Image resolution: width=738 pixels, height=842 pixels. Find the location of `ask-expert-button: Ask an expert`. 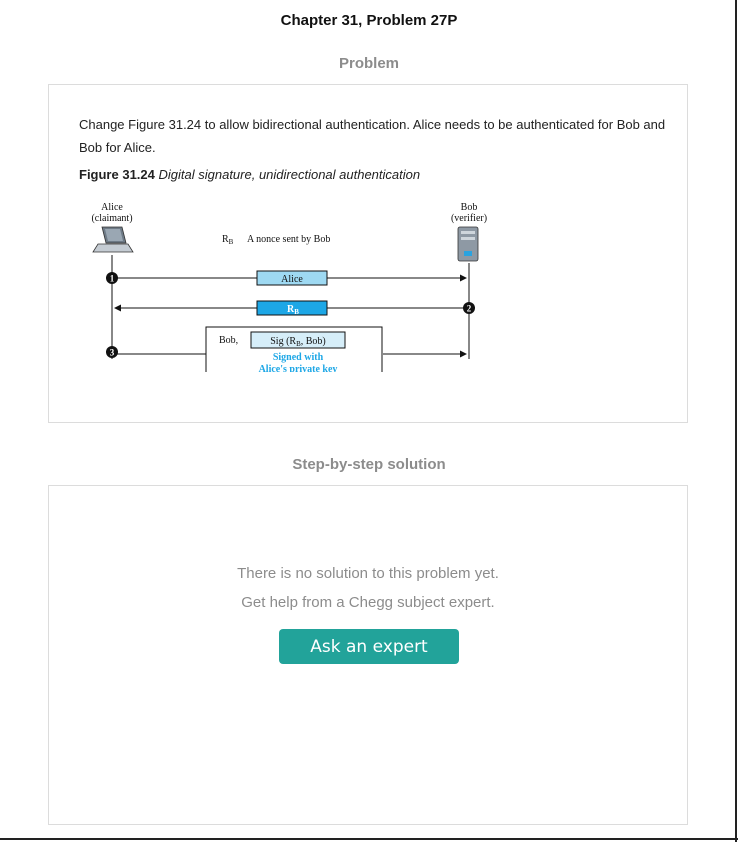

ask-expert-button: Ask an expert is located at coordinates (369, 646).